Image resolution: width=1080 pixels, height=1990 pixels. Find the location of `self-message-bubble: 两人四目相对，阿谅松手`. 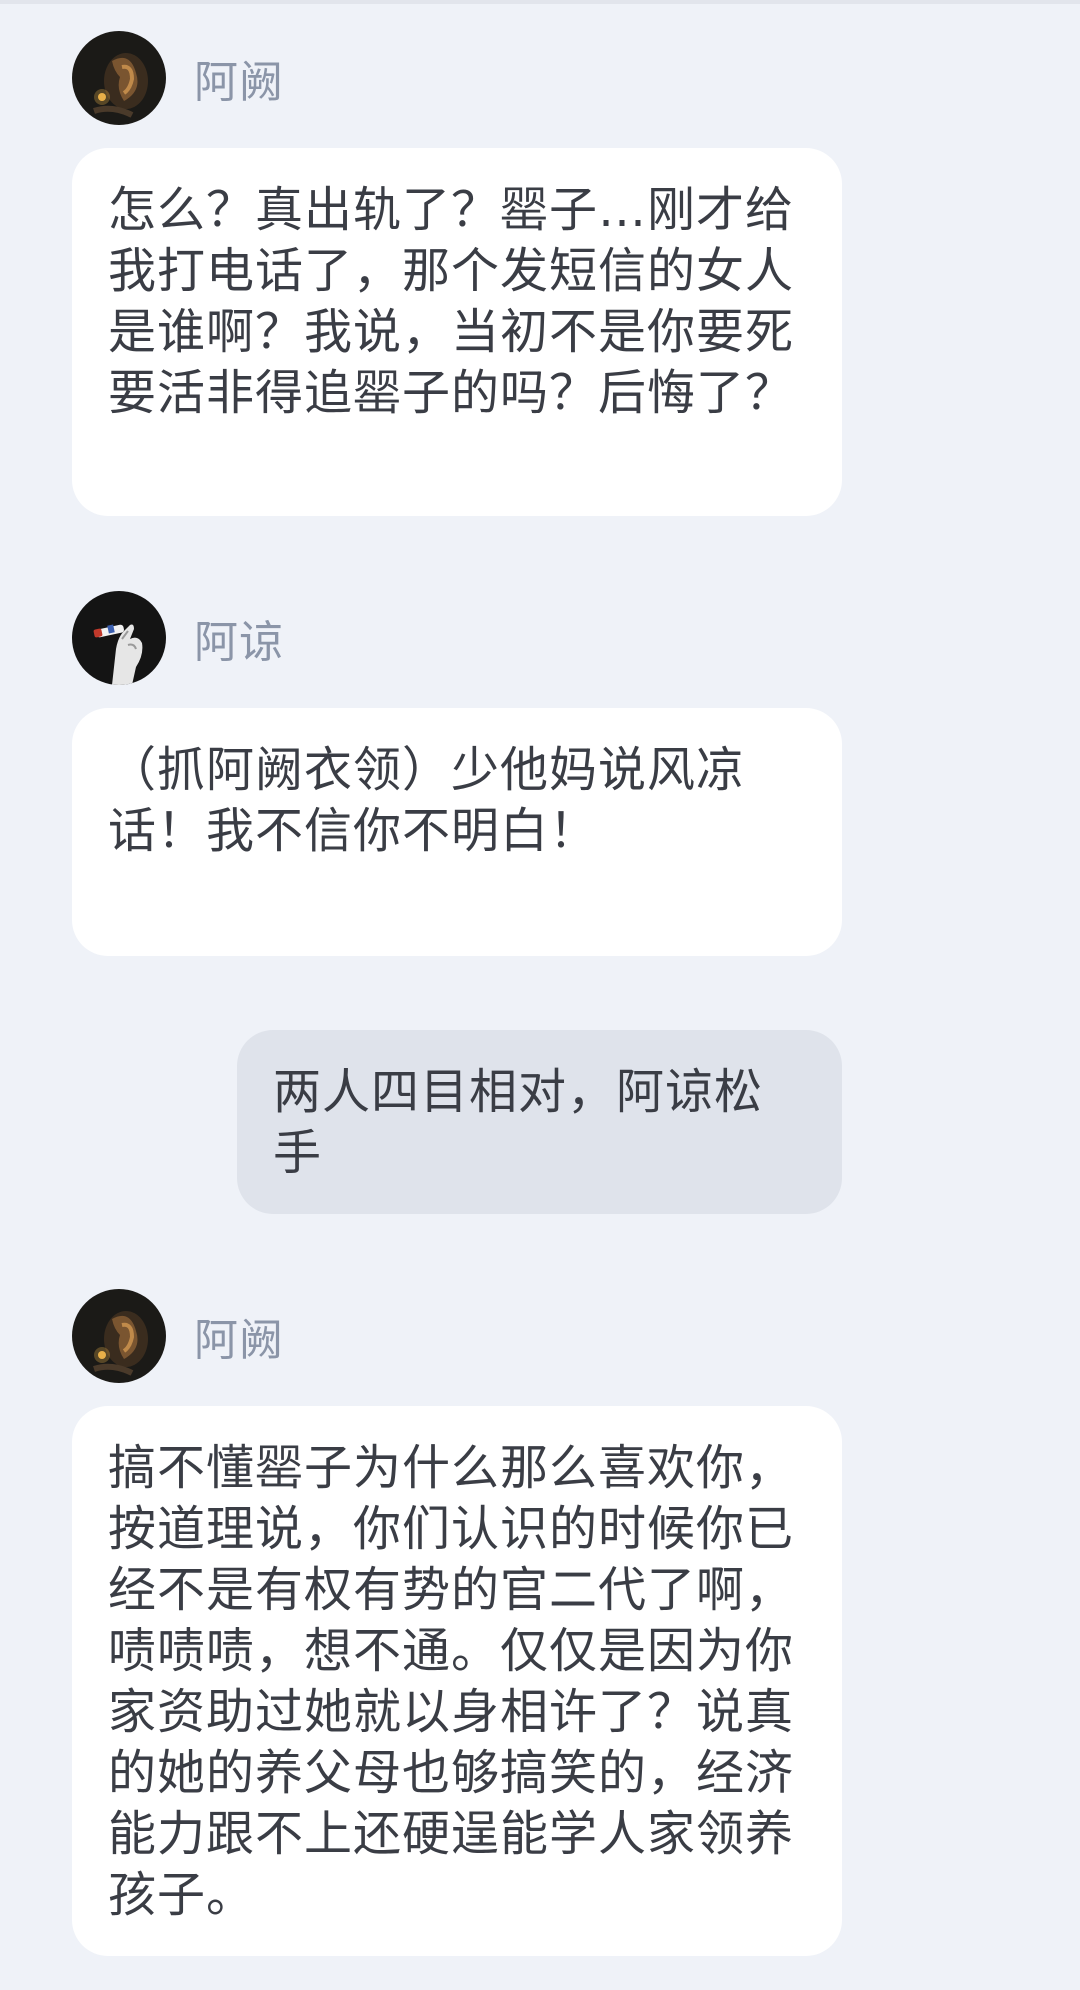

self-message-bubble: 两人四目相对，阿谅松手 is located at coordinates (539, 1122).